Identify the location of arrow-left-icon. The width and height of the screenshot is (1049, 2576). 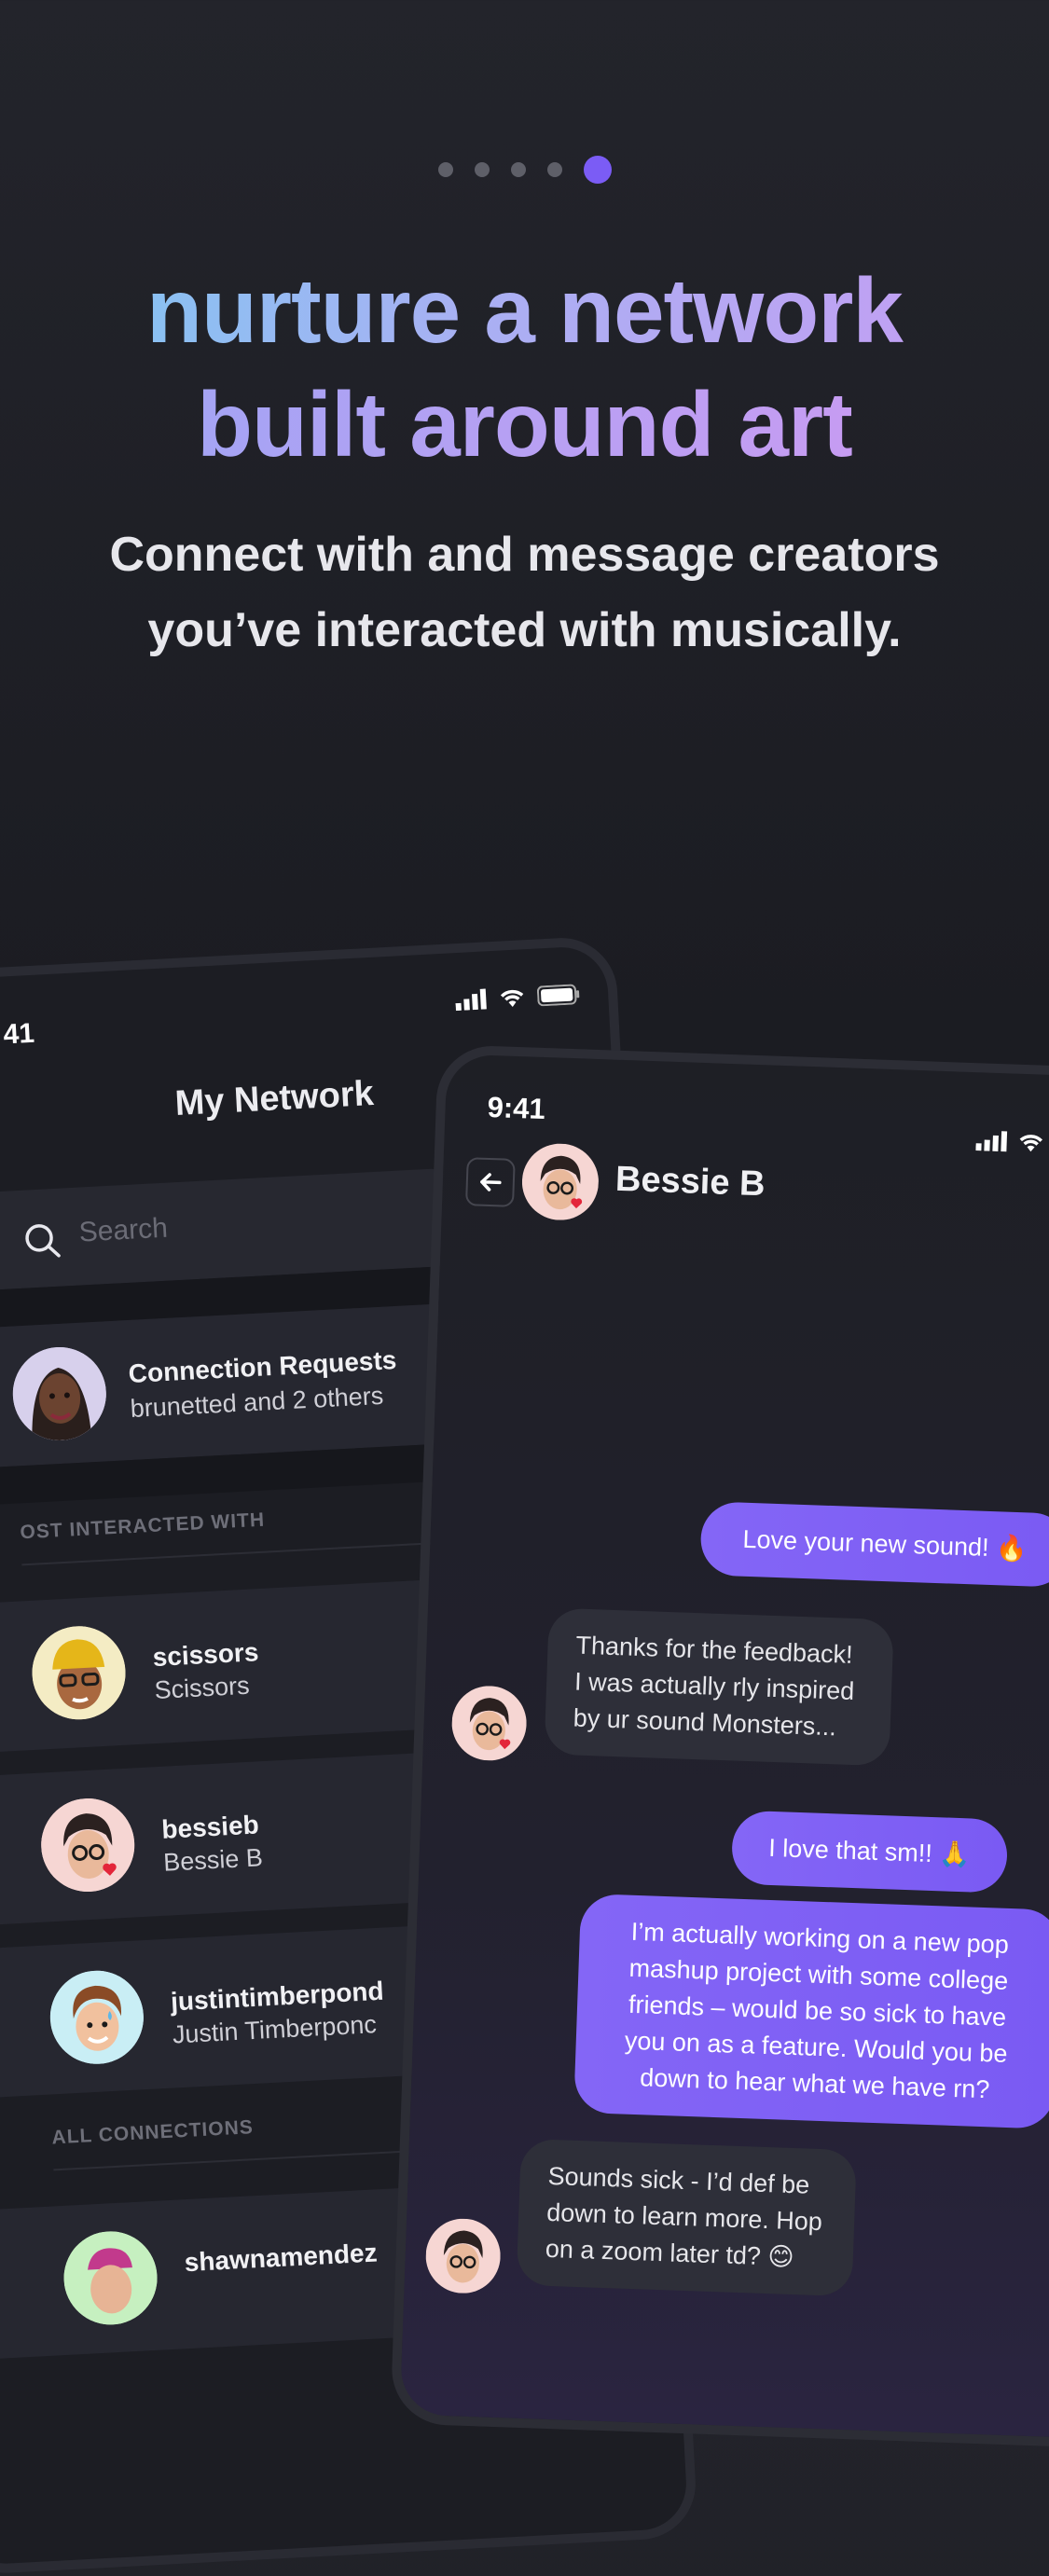
(491, 1182).